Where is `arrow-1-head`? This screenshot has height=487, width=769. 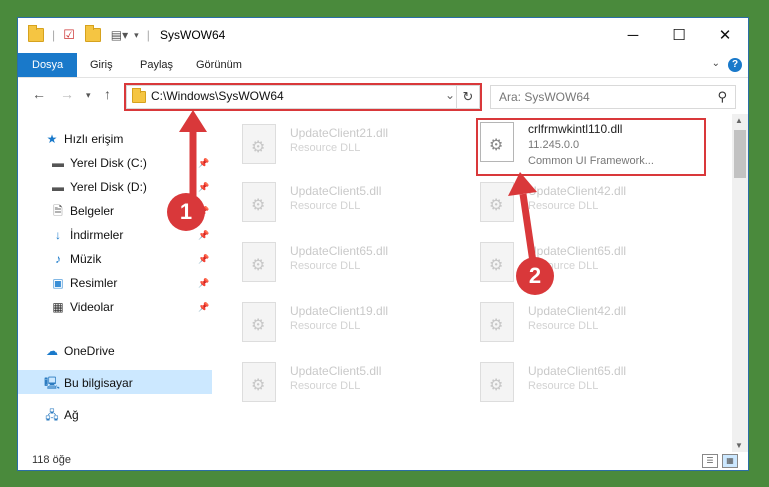 arrow-1-head is located at coordinates (193, 121).